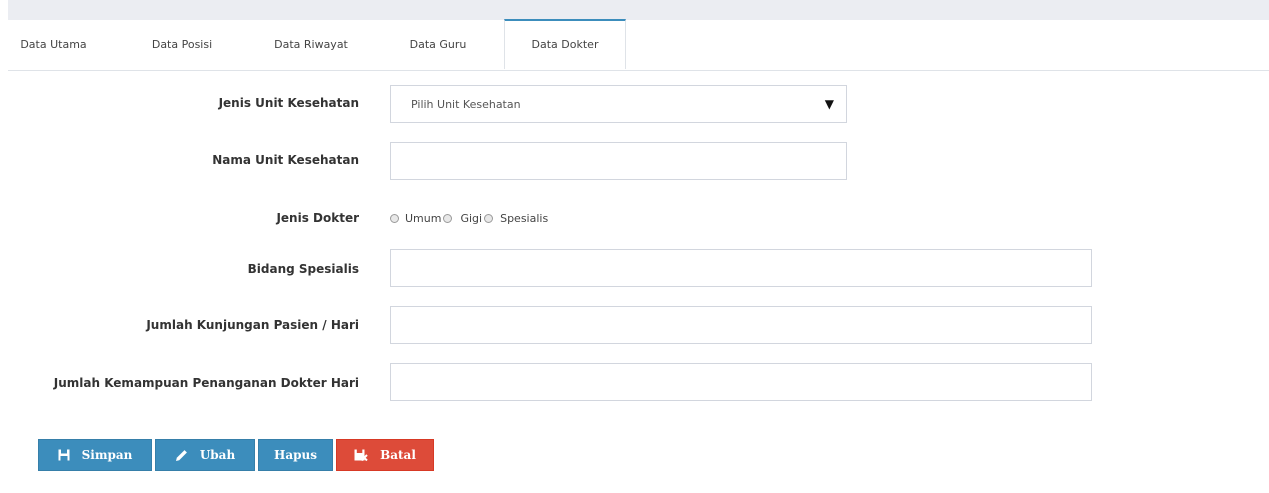  What do you see at coordinates (303, 269) in the screenshot?
I see `bidang-spesialis-label: Bidang Spesialis` at bounding box center [303, 269].